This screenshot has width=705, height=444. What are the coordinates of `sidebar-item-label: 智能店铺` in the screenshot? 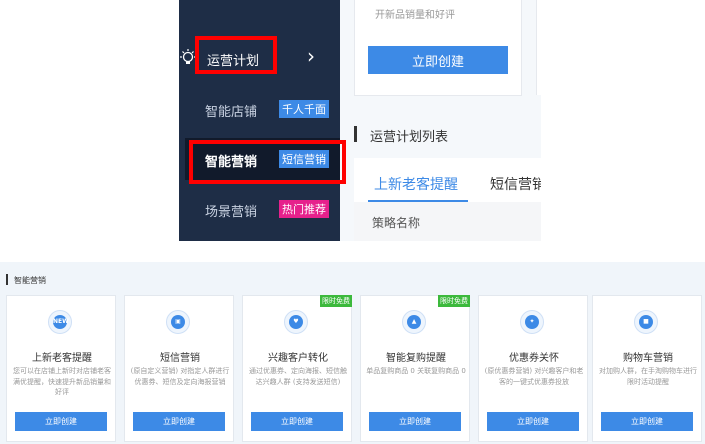 It's located at (231, 112).